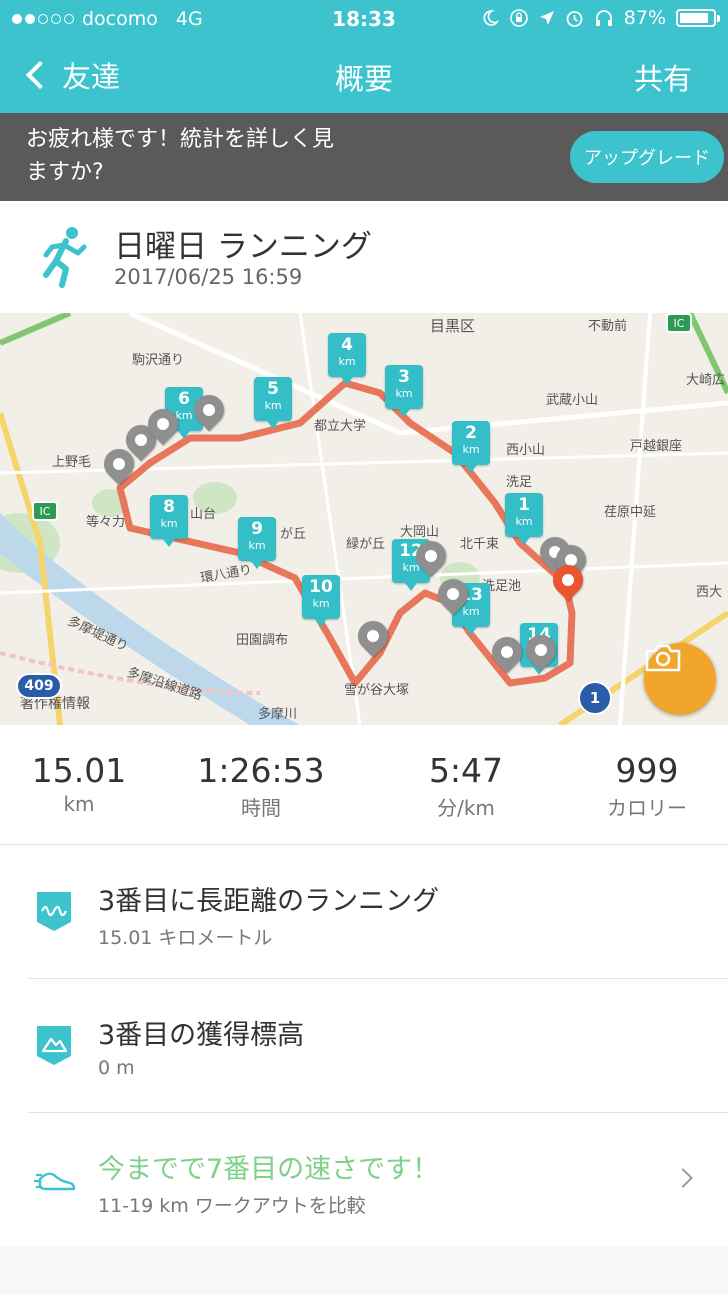  Describe the element at coordinates (680, 679) in the screenshot. I see `add-photo-button` at that location.